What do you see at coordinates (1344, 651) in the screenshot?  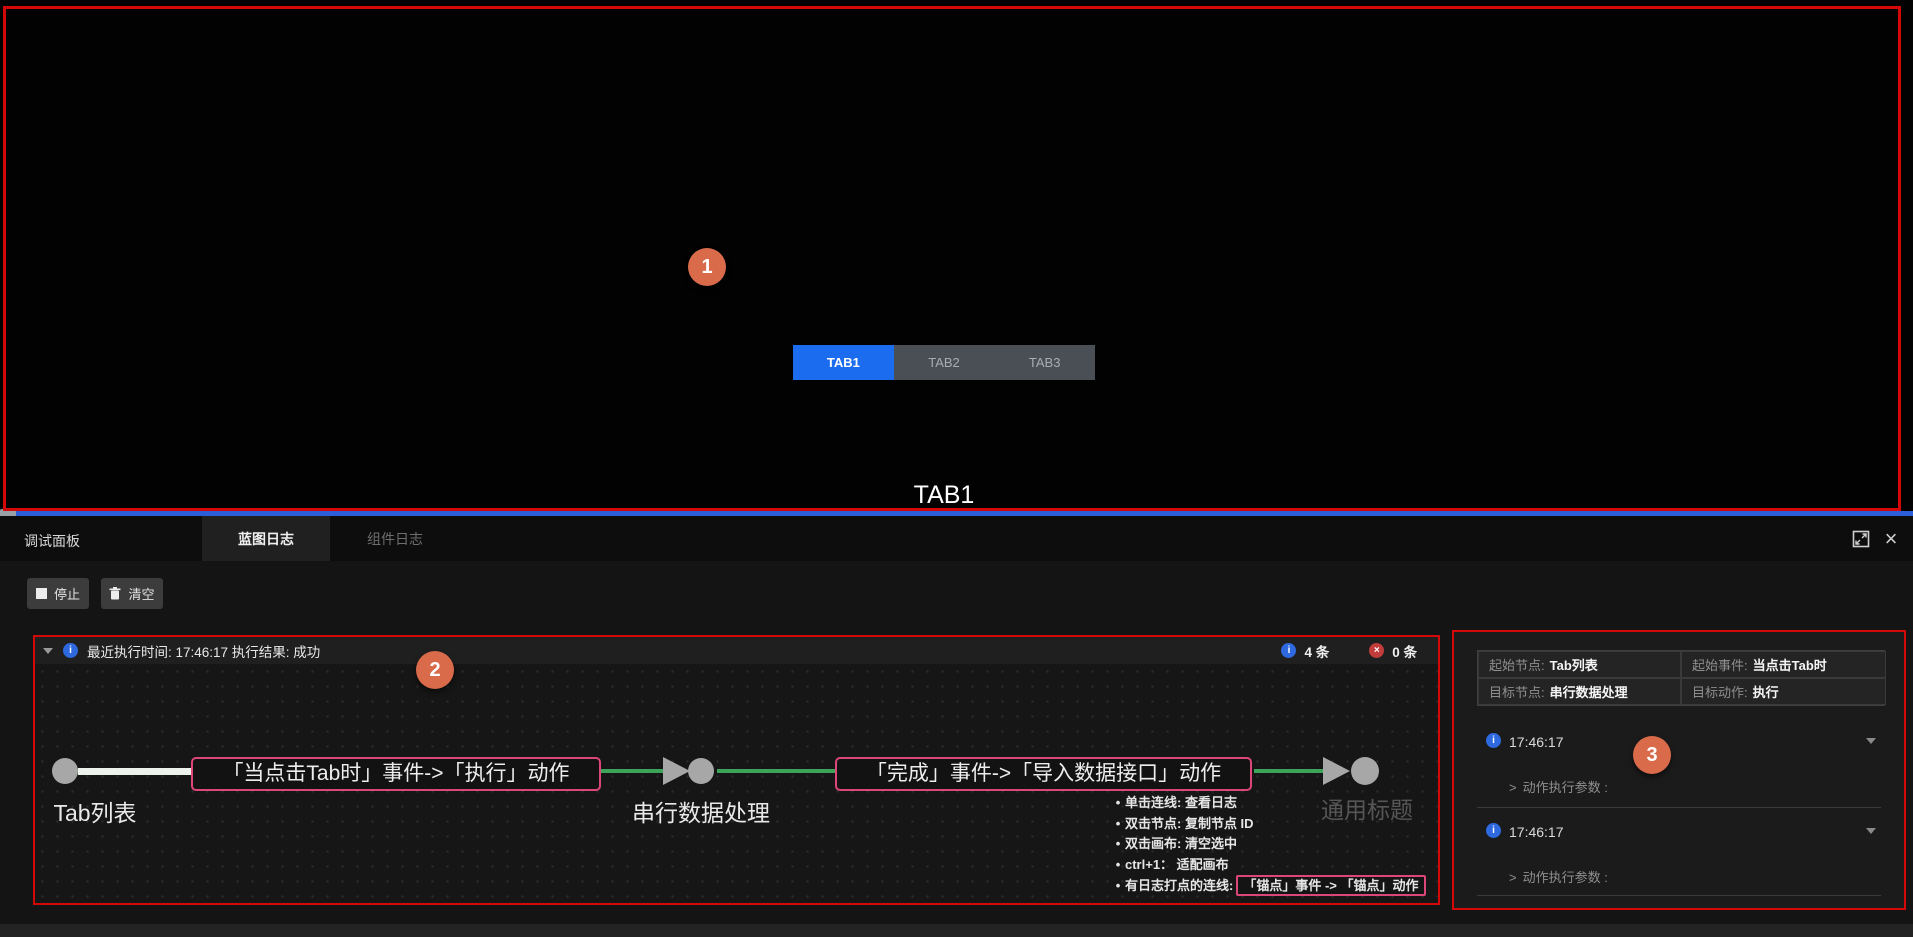 I see `log-counts: i 4 条 × 0 条` at bounding box center [1344, 651].